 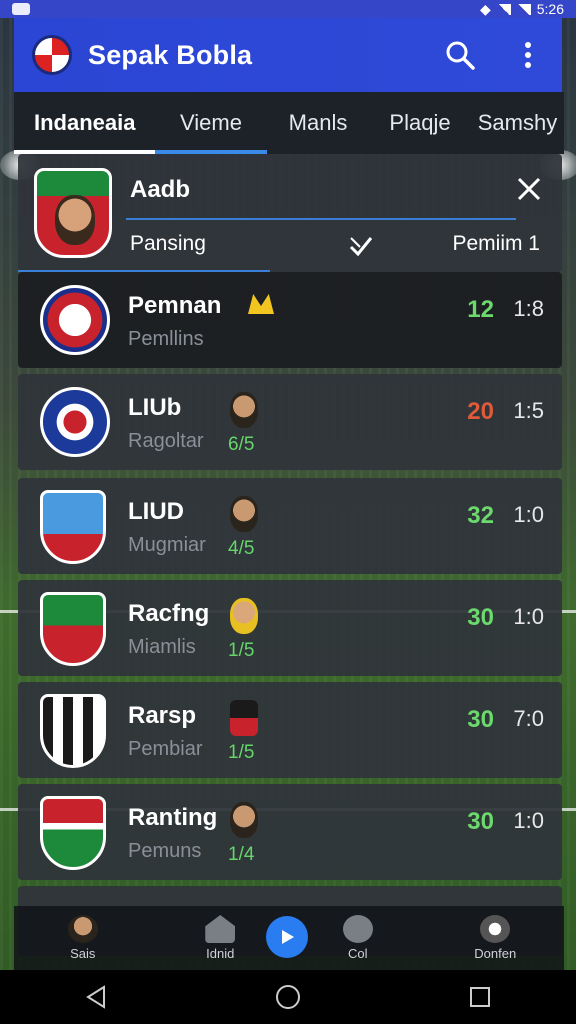 What do you see at coordinates (357, 953) in the screenshot?
I see `nav-label: Col` at bounding box center [357, 953].